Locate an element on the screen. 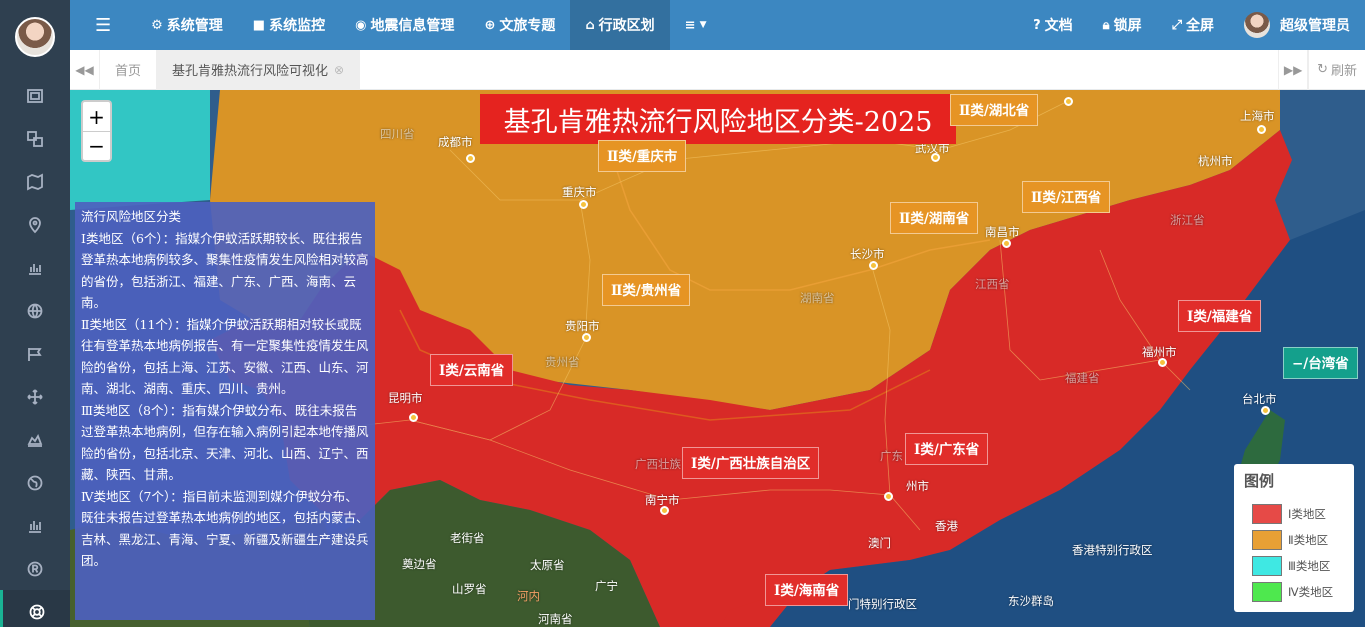 This screenshot has width=1365, height=627. chevron-down-icon: ▼ is located at coordinates (703, 25).